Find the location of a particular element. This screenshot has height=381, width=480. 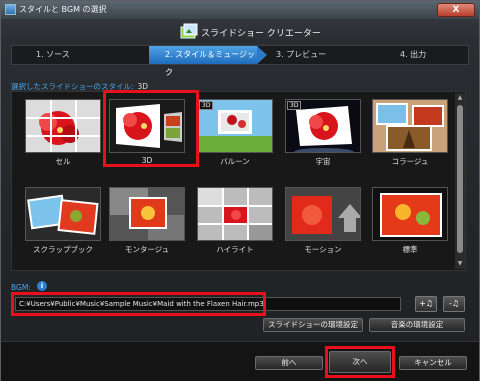

app-header: スライドショー クリエーター is located at coordinates (240, 32).